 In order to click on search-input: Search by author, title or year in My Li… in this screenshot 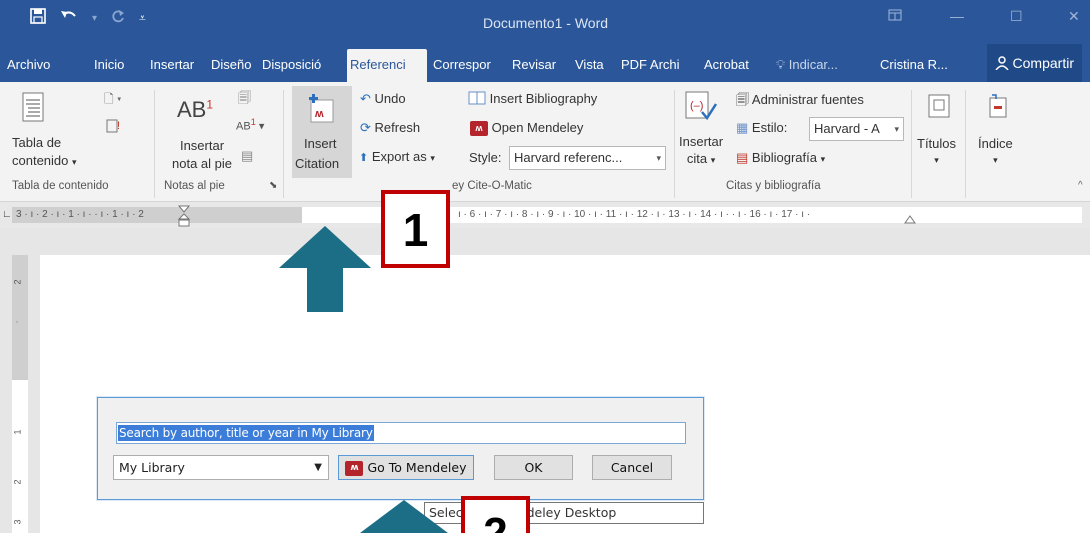, I will do `click(401, 433)`.